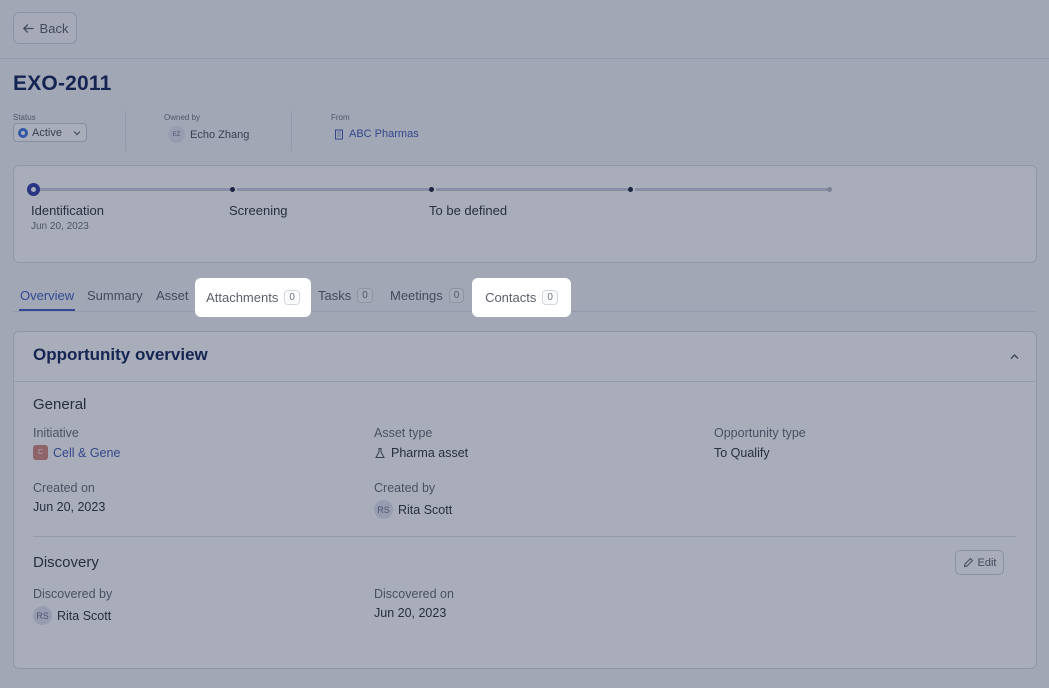  What do you see at coordinates (340, 117) in the screenshot?
I see `from-label: From` at bounding box center [340, 117].